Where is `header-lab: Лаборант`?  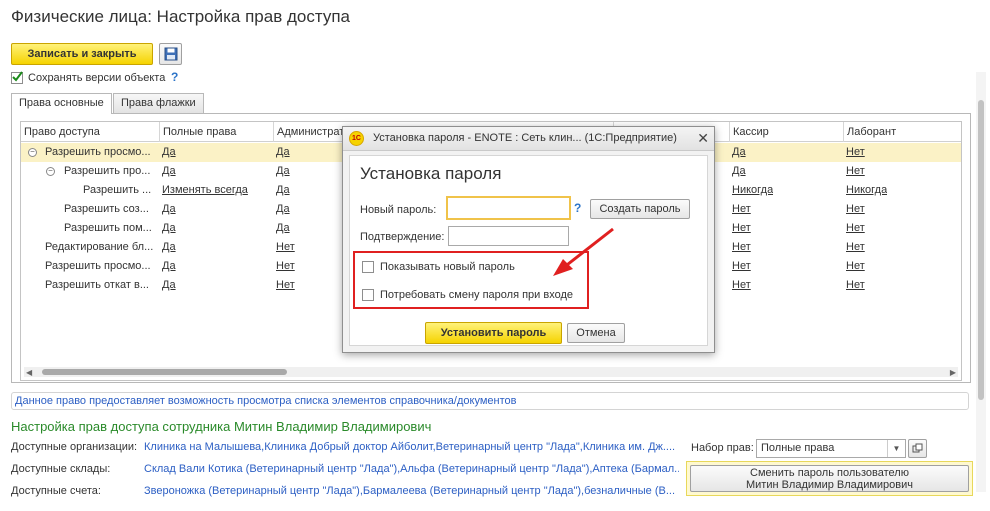 header-lab: Лаборант is located at coordinates (902, 132).